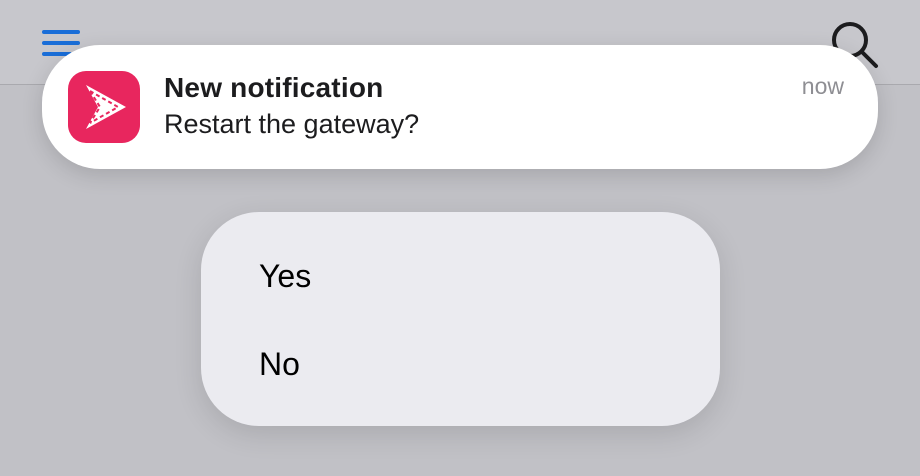  I want to click on yes-option: Yes, so click(460, 277).